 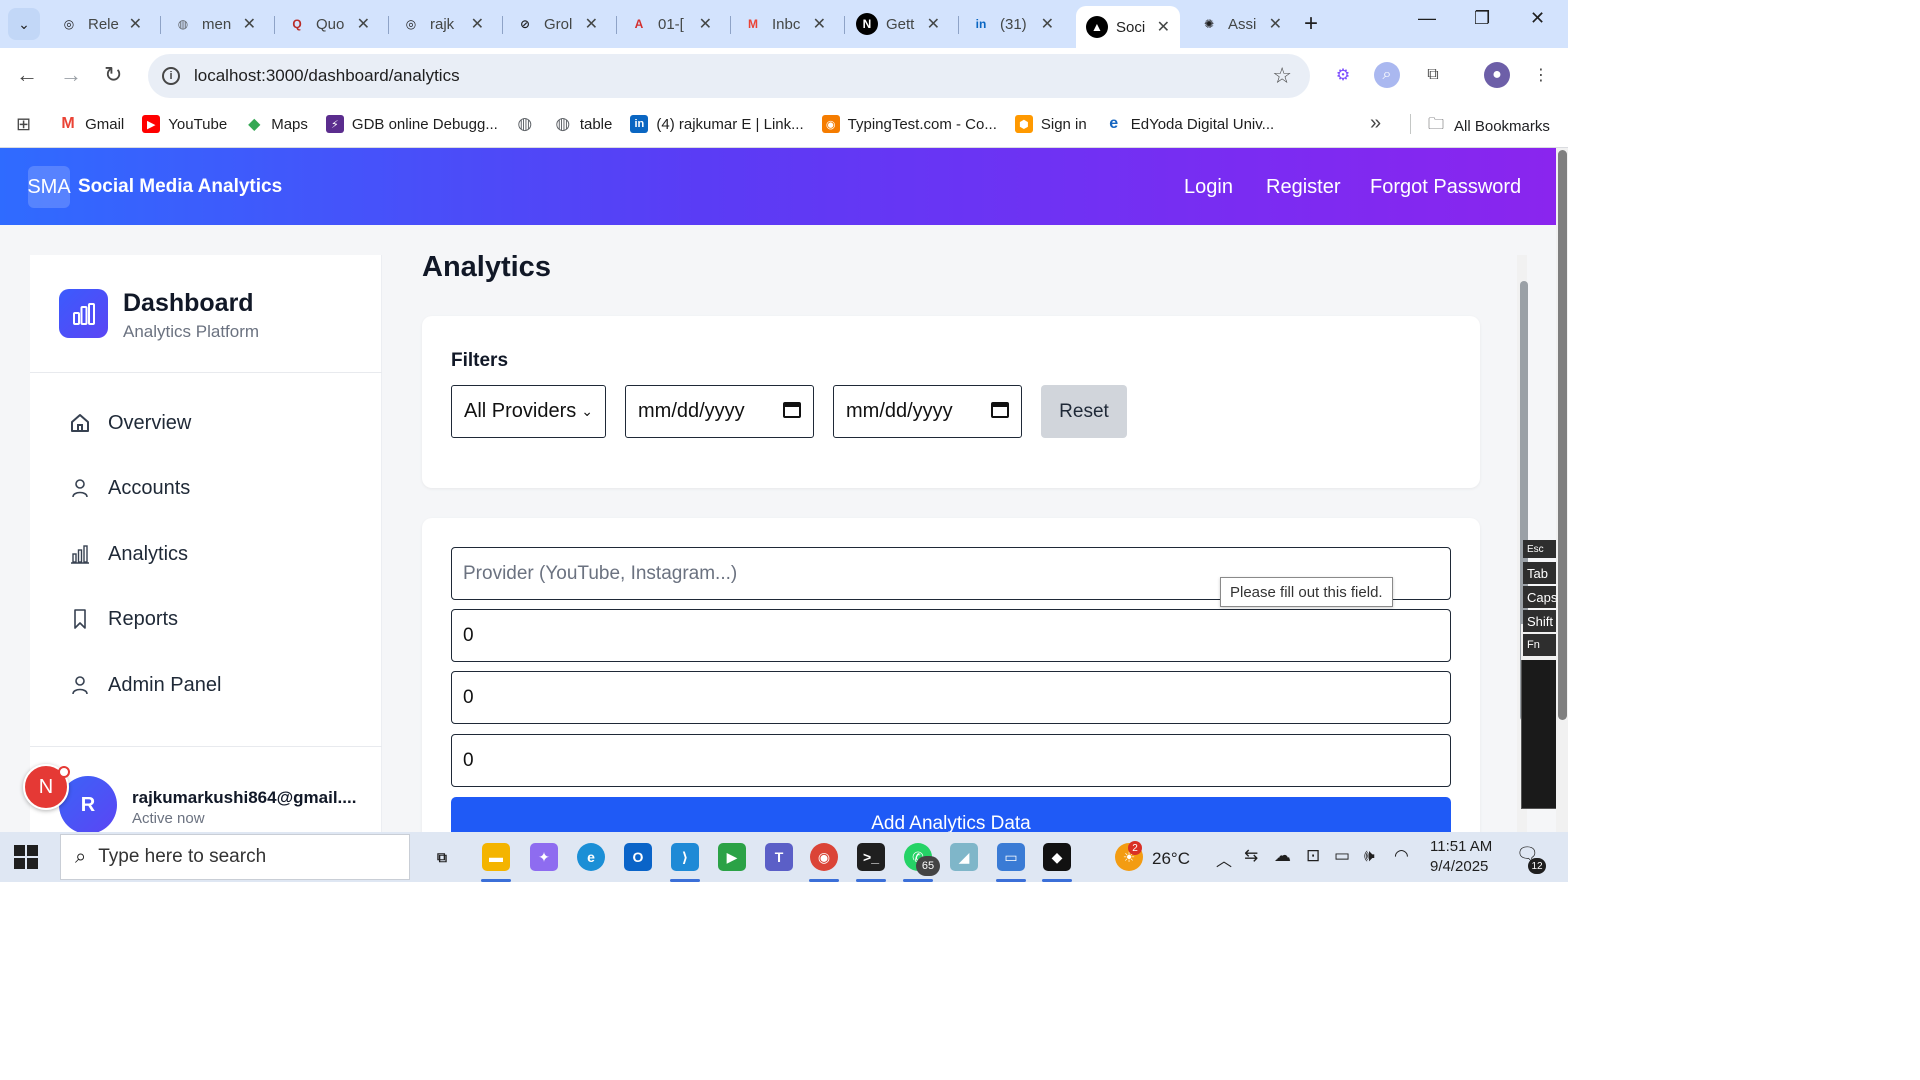 I want to click on metric-input-1: 0, so click(x=951, y=635).